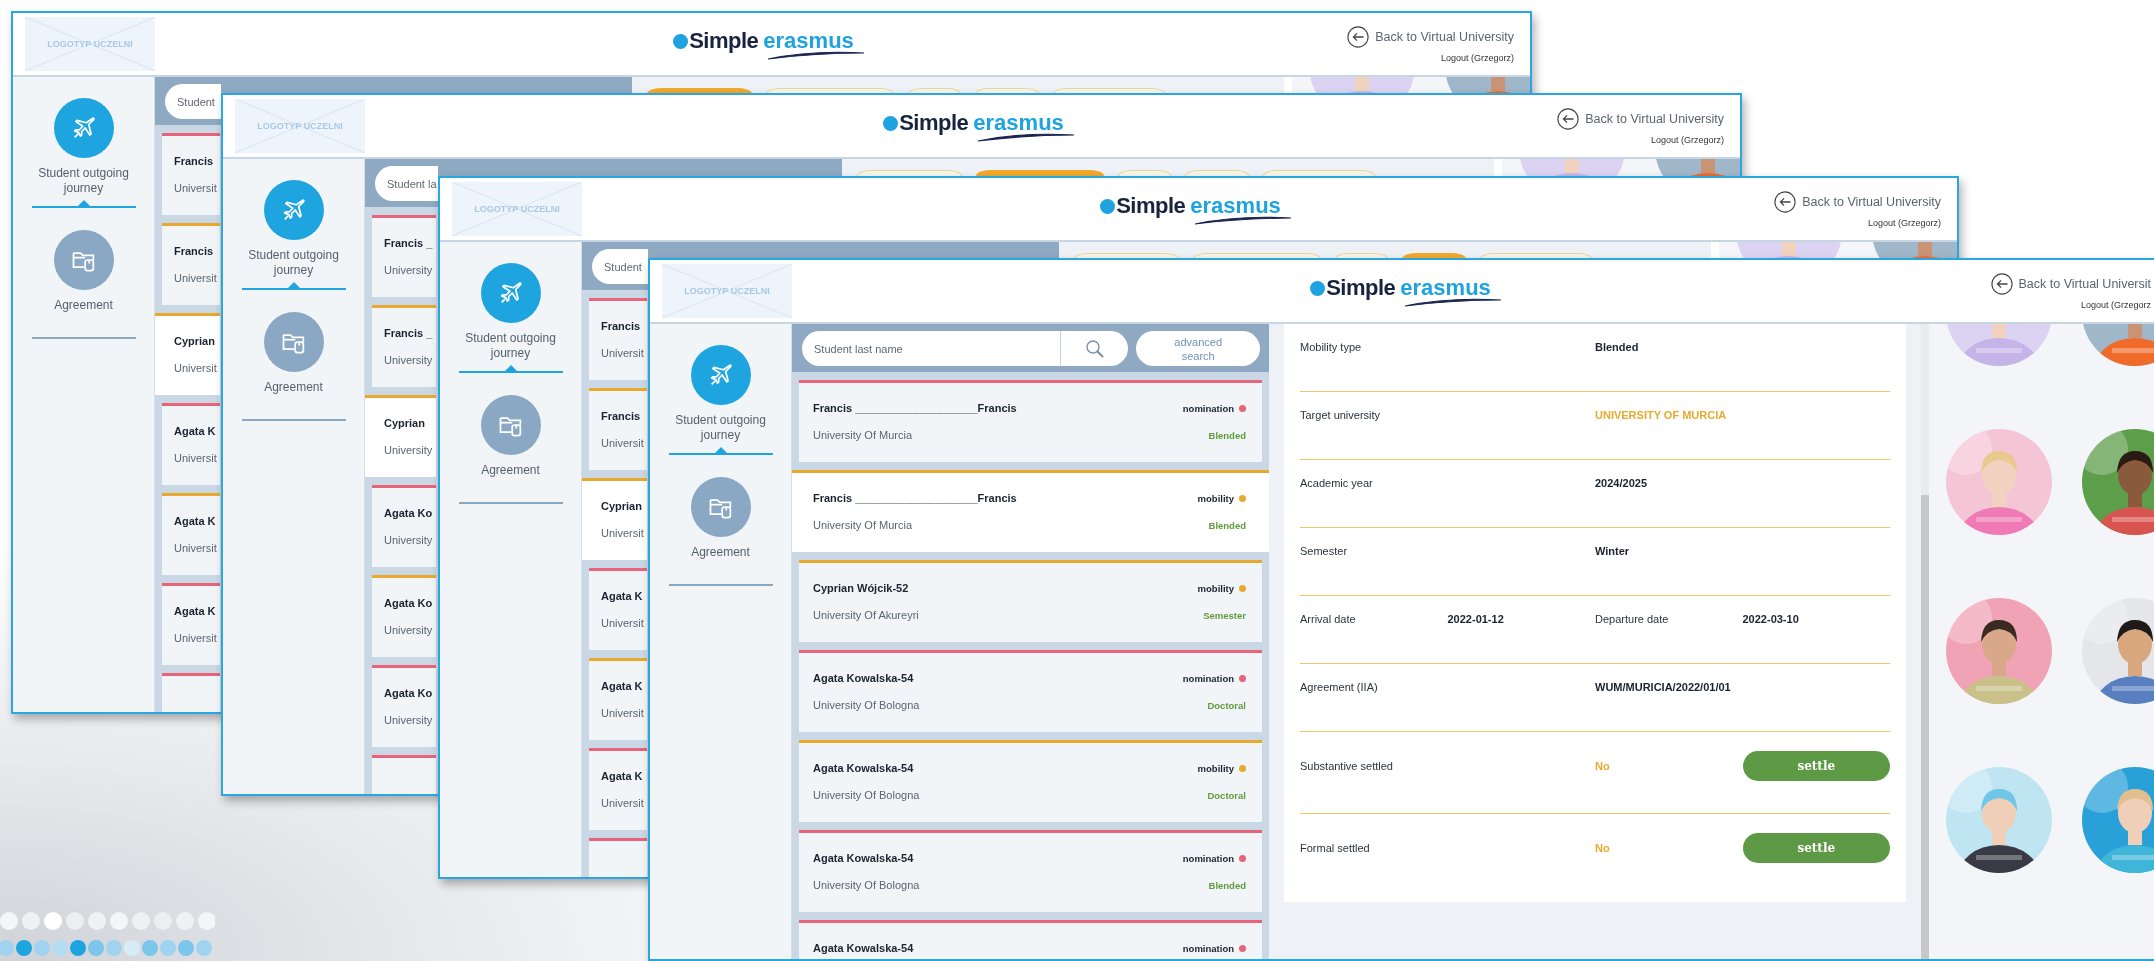  What do you see at coordinates (1030, 939) in the screenshot?
I see `student-card: Agata Kowalska-54 nomination` at bounding box center [1030, 939].